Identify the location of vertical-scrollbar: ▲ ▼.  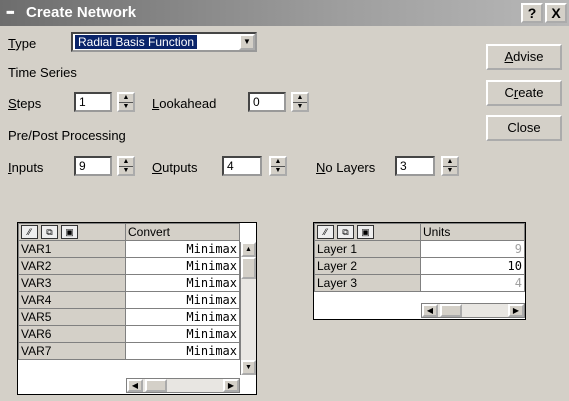
(248, 308).